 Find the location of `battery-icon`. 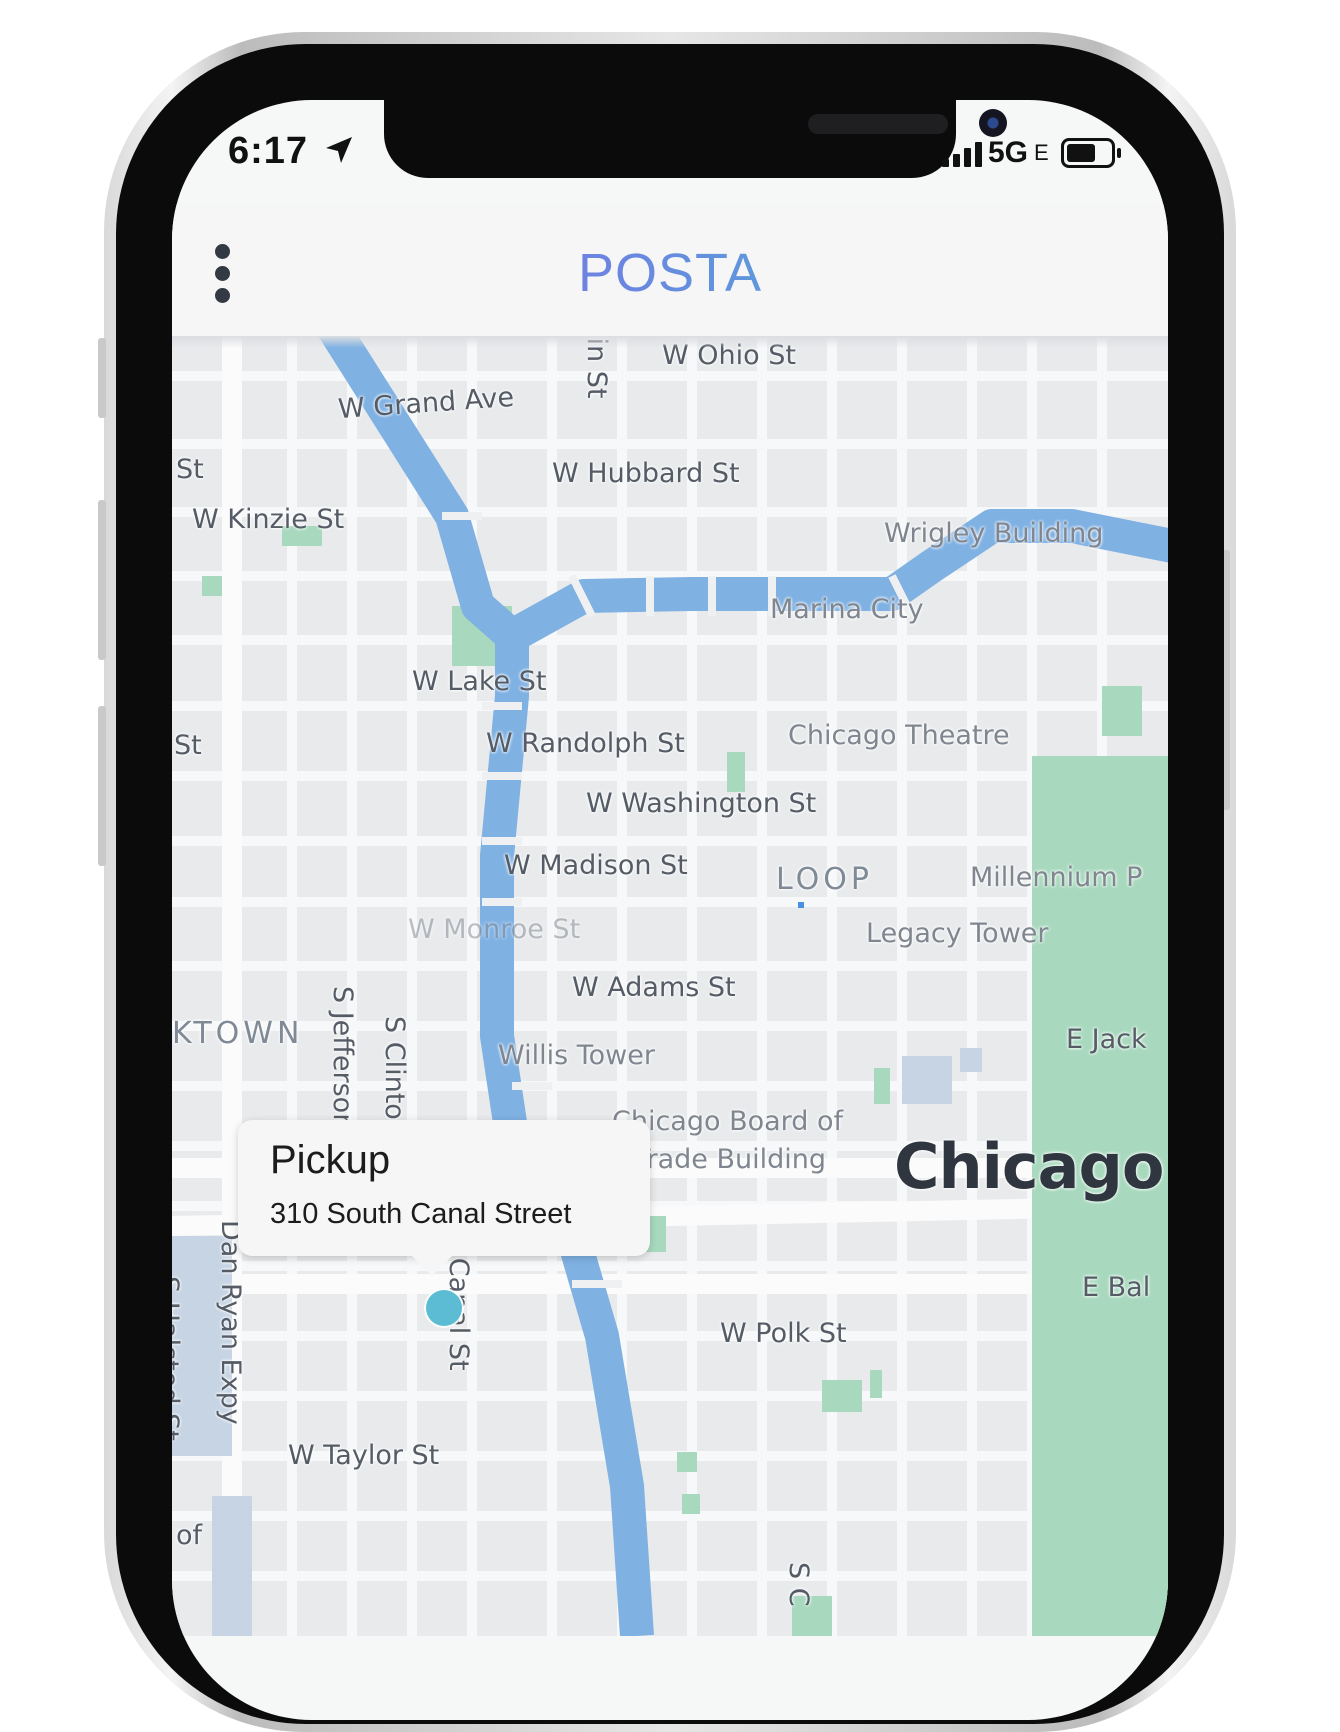

battery-icon is located at coordinates (1090, 153).